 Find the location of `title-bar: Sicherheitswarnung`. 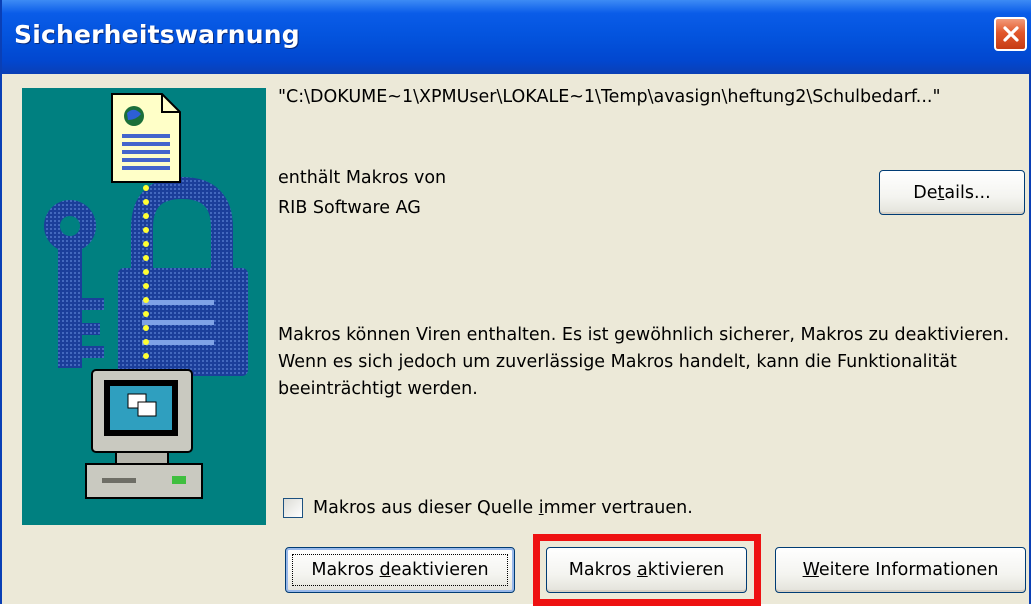

title-bar: Sicherheitswarnung is located at coordinates (516, 37).